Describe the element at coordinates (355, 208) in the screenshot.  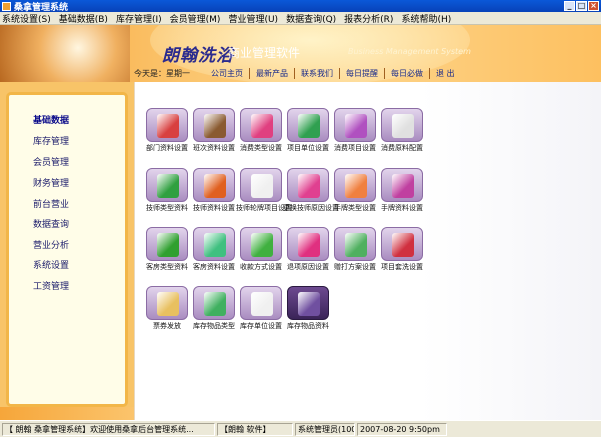
I see `tile-label: 手牌类型设置` at that location.